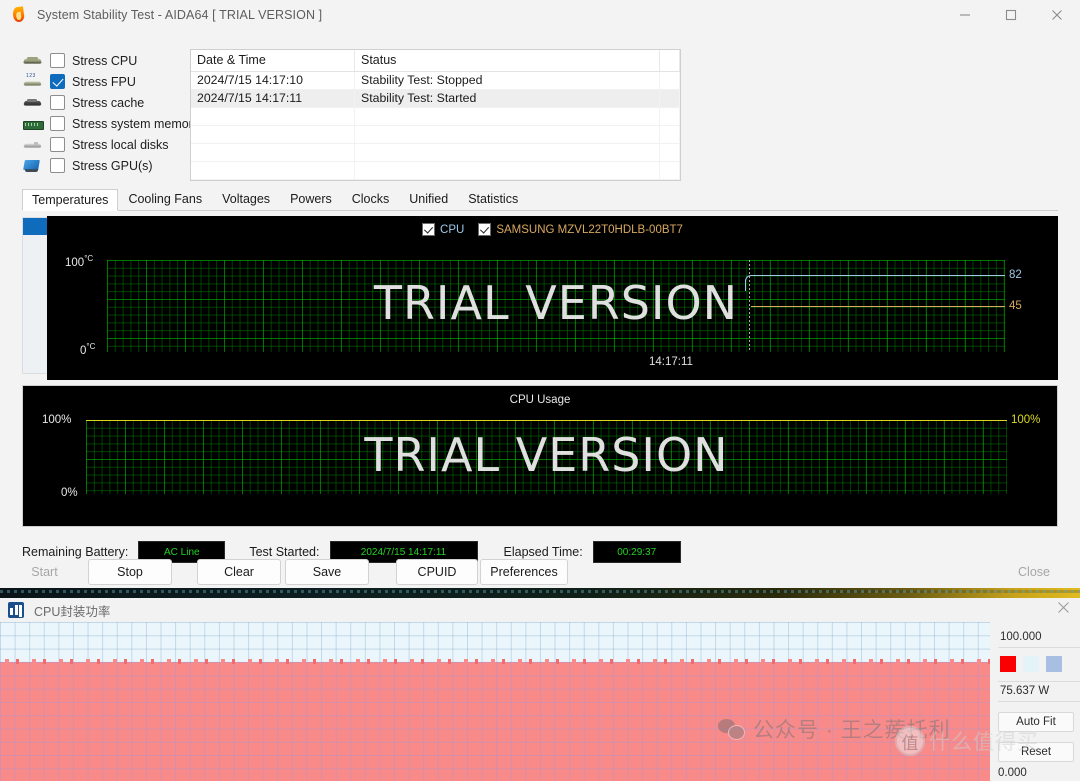 The image size is (1080, 781). I want to click on tab-cooling-fans: Cooling Fans, so click(165, 199).